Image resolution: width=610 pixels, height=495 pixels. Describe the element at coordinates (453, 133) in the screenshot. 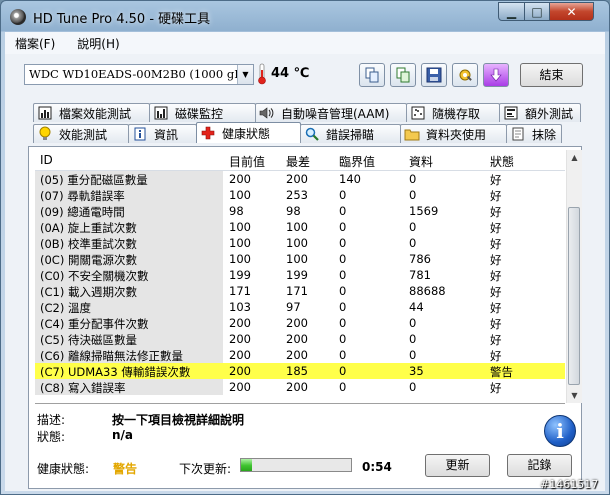

I see `tab-folder-usage: 資料夾使用` at that location.